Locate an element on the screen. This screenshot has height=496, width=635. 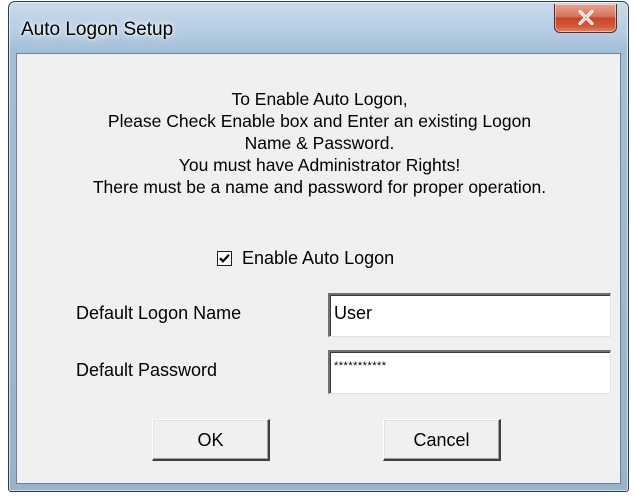
enable-auto-logon-label: Enable Auto Logon is located at coordinates (318, 258).